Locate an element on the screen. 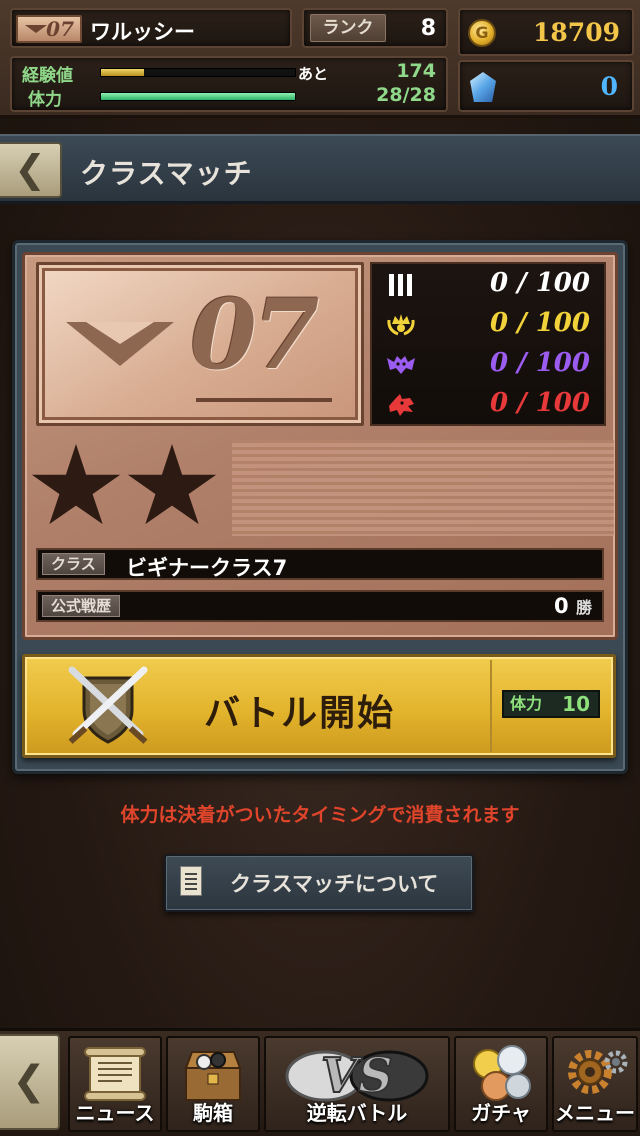 Image resolution: width=640 pixels, height=1136 pixels. nav-item-piece-box: 駒箱 is located at coordinates (213, 1084).